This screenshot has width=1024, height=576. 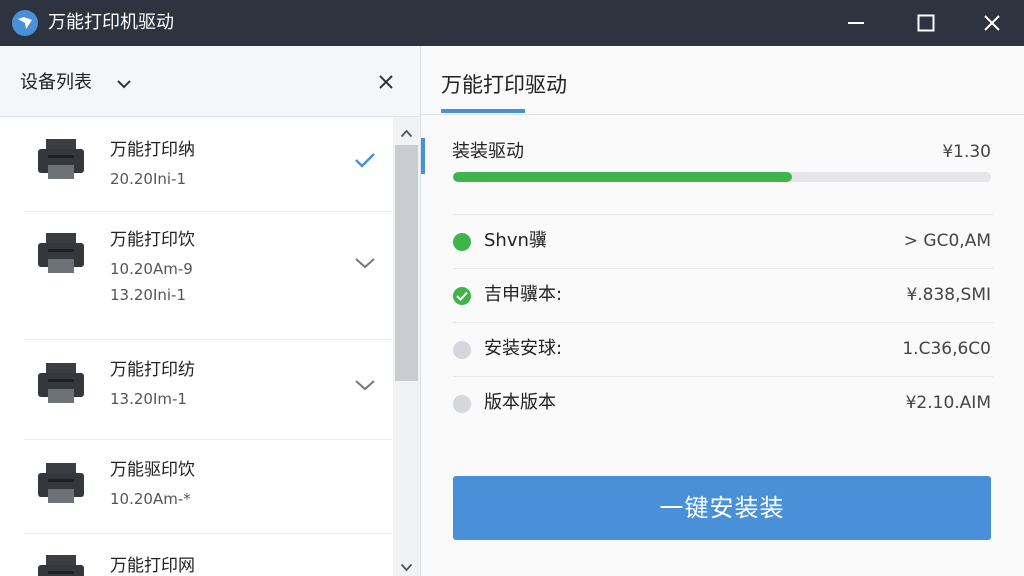 What do you see at coordinates (210, 81) in the screenshot?
I see `device-list-header: 设备列表` at bounding box center [210, 81].